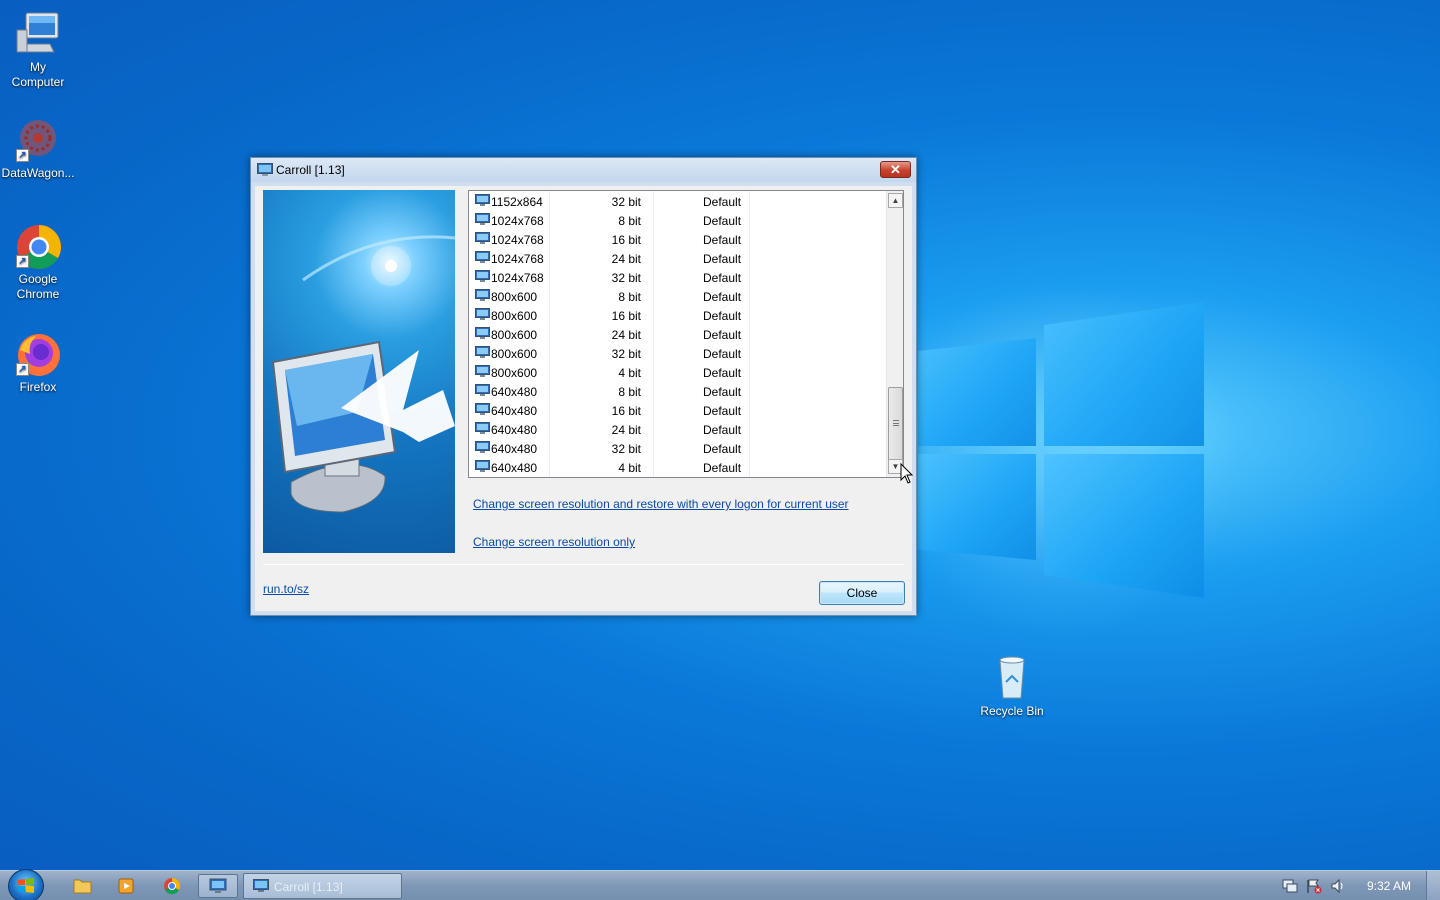 The image size is (1440, 900). I want to click on color-depth-cell: 8 bit, so click(629, 392).